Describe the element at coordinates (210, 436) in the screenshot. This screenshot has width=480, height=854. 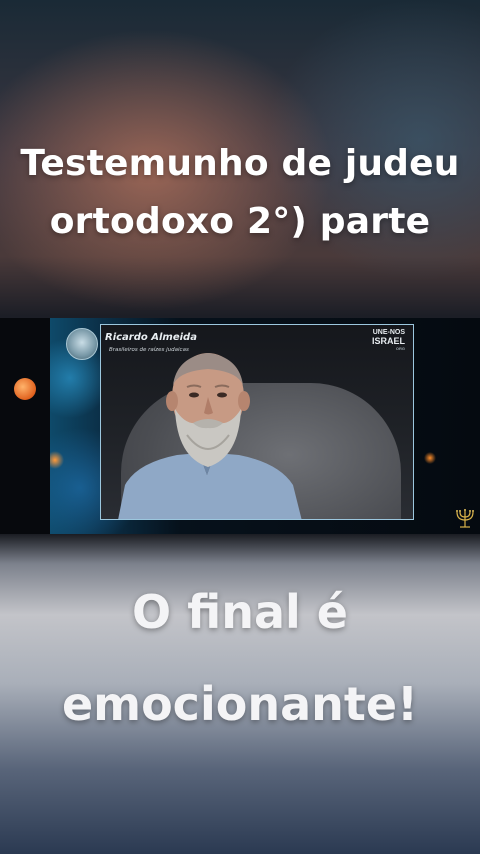
I see `speaker-figure` at that location.